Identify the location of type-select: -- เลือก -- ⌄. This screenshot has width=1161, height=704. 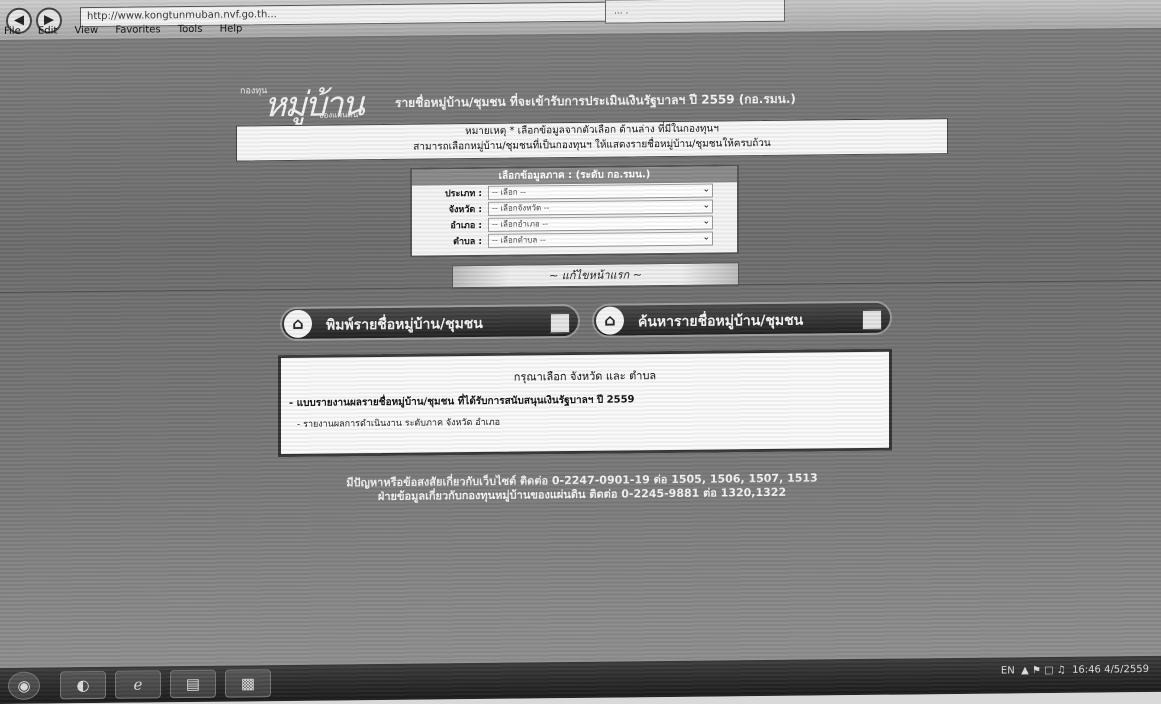
(600, 191).